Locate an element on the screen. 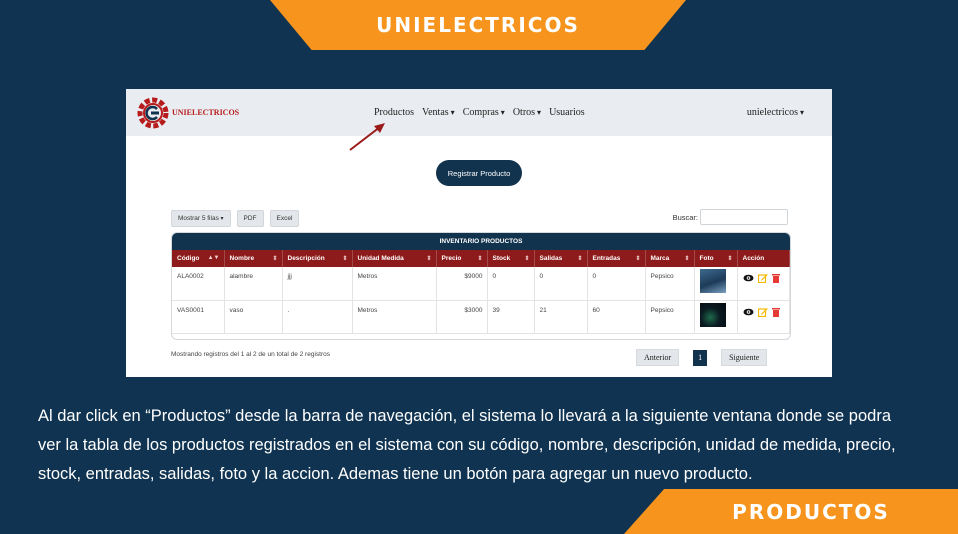 Image resolution: width=958 pixels, height=534 pixels. cell-precio: $9000 is located at coordinates (462, 284).